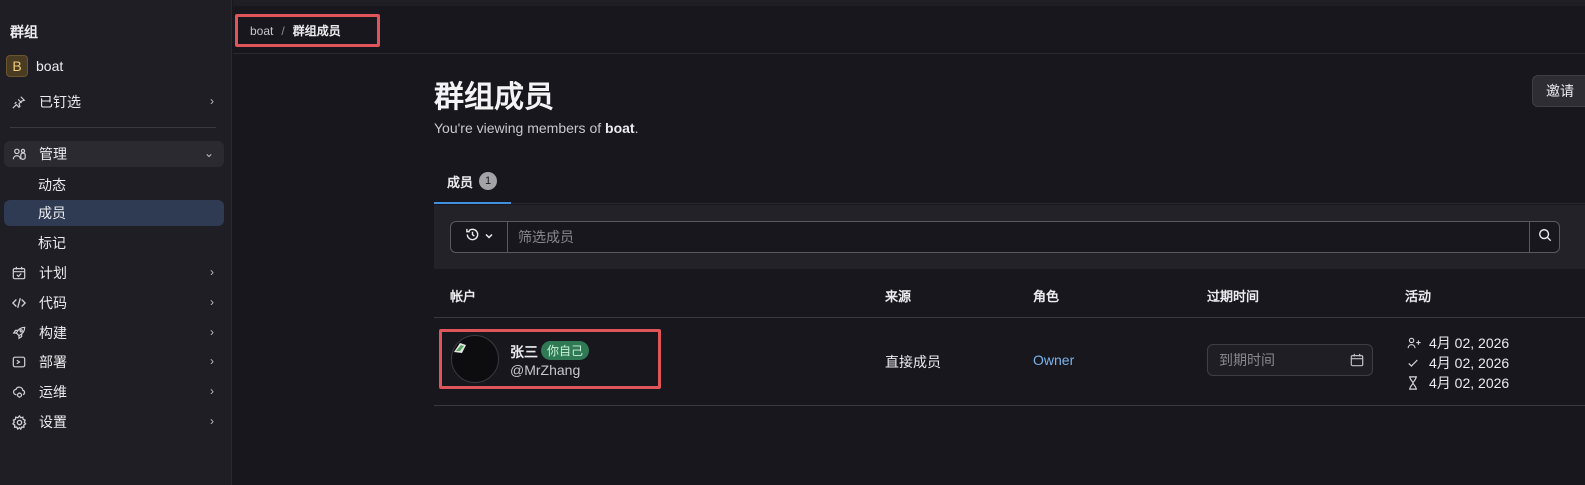 The height and width of the screenshot is (485, 1585). I want to click on role-link: Owner, so click(1053, 360).